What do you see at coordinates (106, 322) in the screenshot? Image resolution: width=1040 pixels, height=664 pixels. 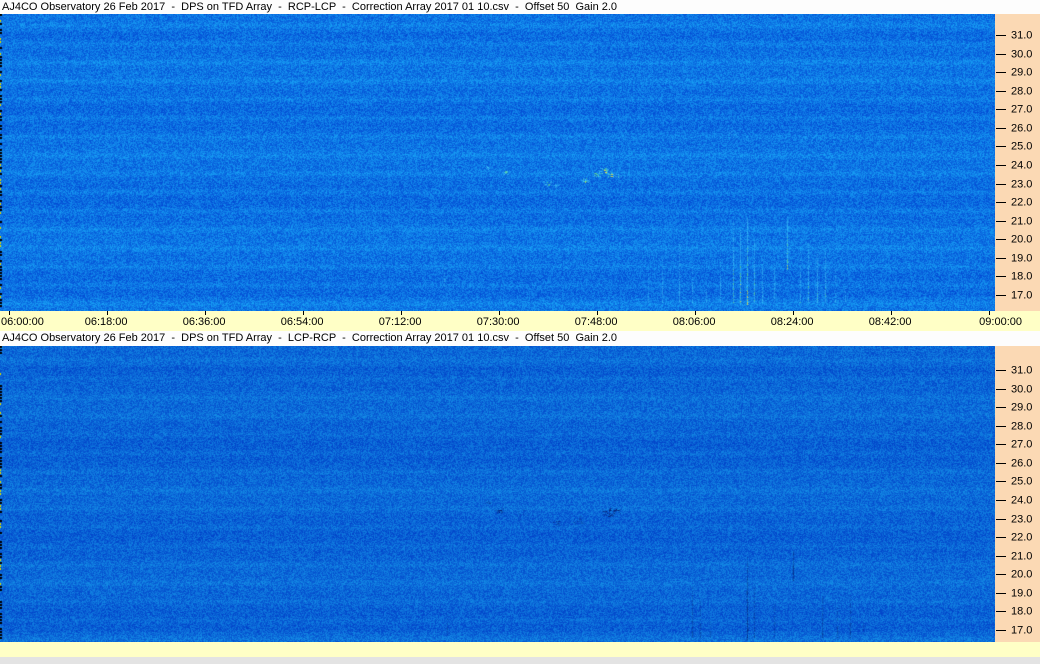 I see `time-tick-label: 06:18:00` at bounding box center [106, 322].